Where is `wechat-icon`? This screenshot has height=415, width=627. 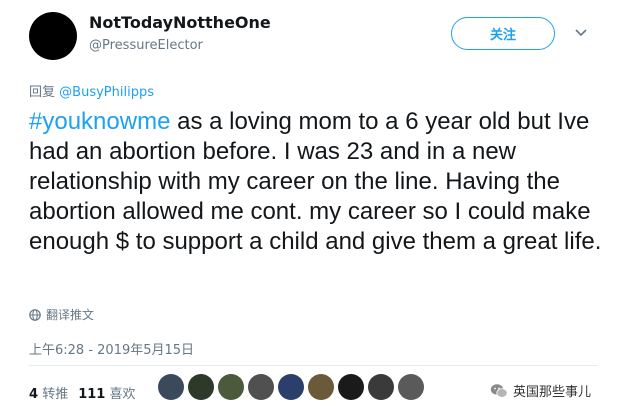
wechat-icon is located at coordinates (499, 390).